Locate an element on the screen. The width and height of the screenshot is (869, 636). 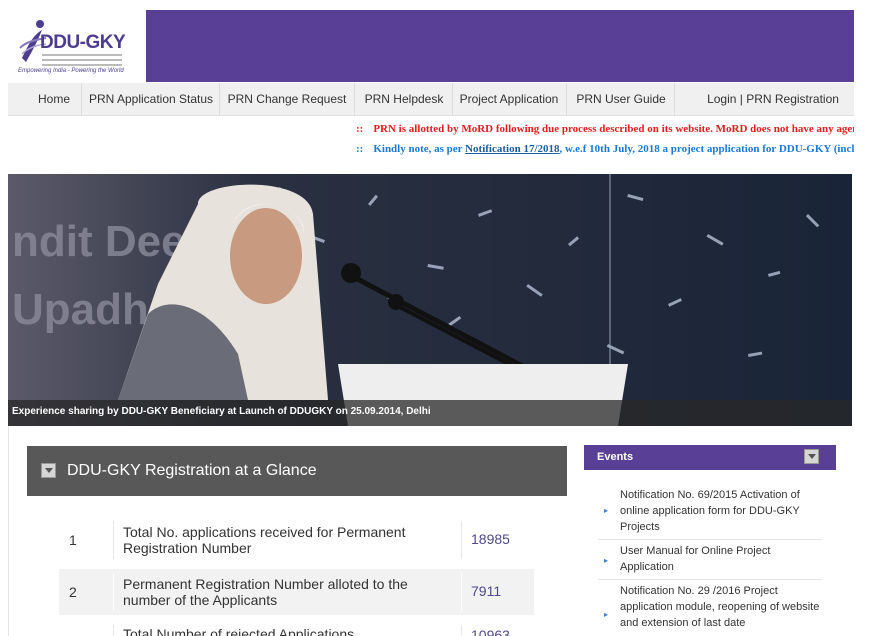
notification-17-2018-link: Notification 17/2018 is located at coordinates (512, 149).